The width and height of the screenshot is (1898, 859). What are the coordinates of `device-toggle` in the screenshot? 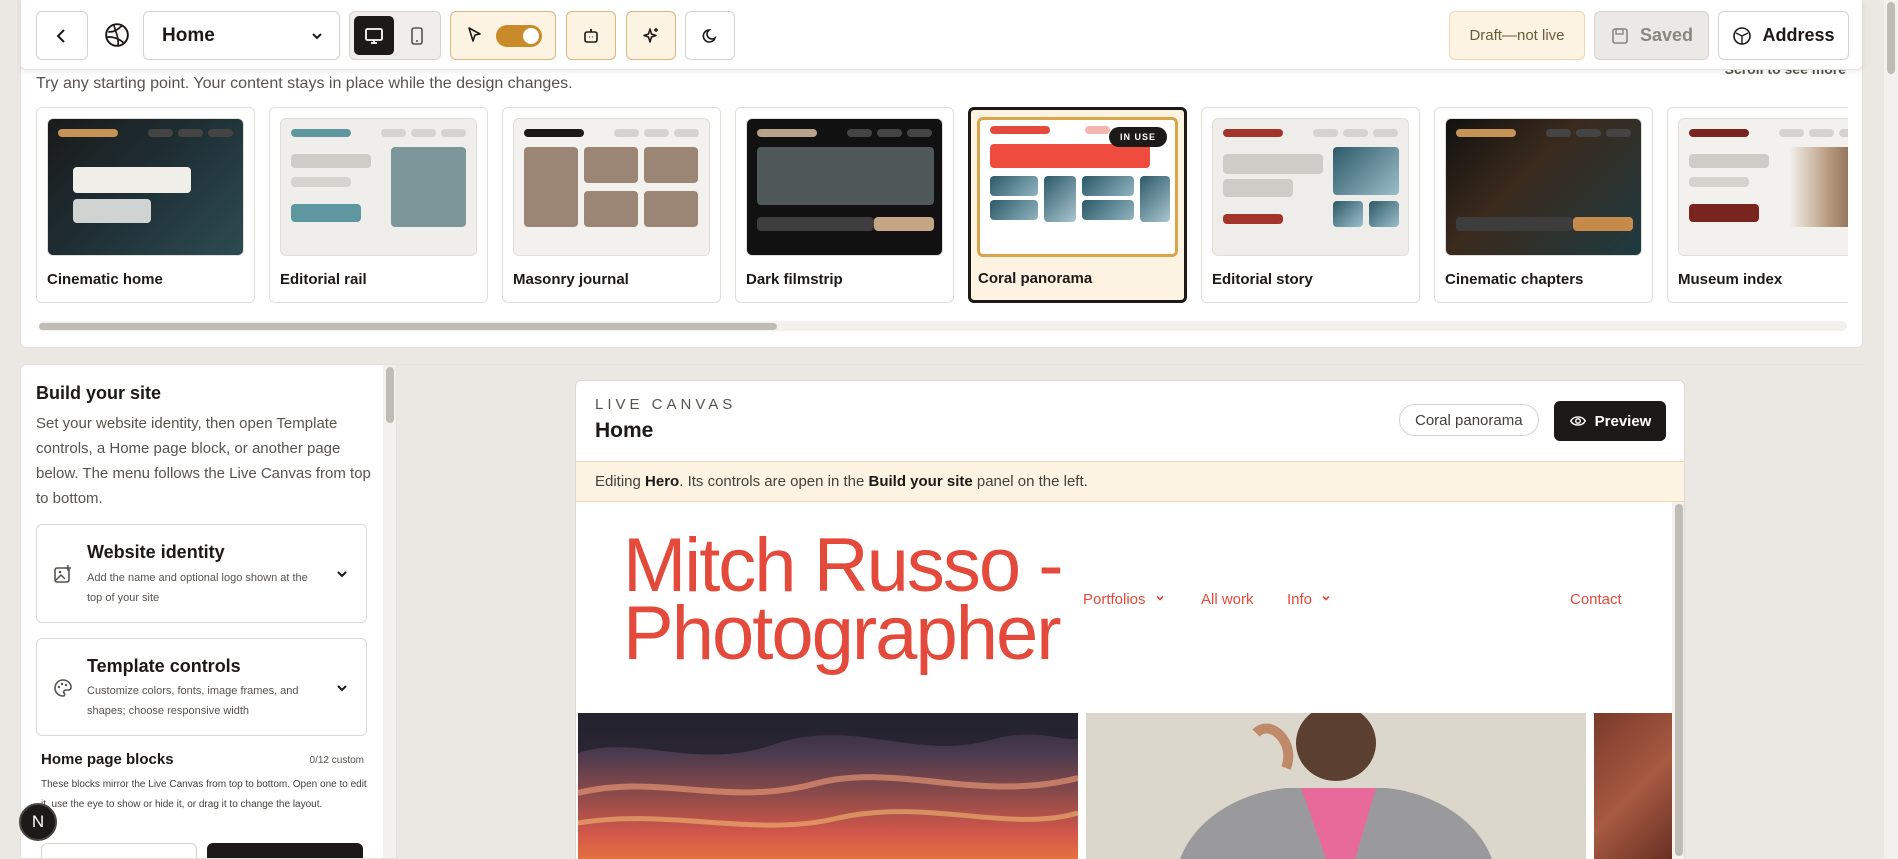 It's located at (395, 35).